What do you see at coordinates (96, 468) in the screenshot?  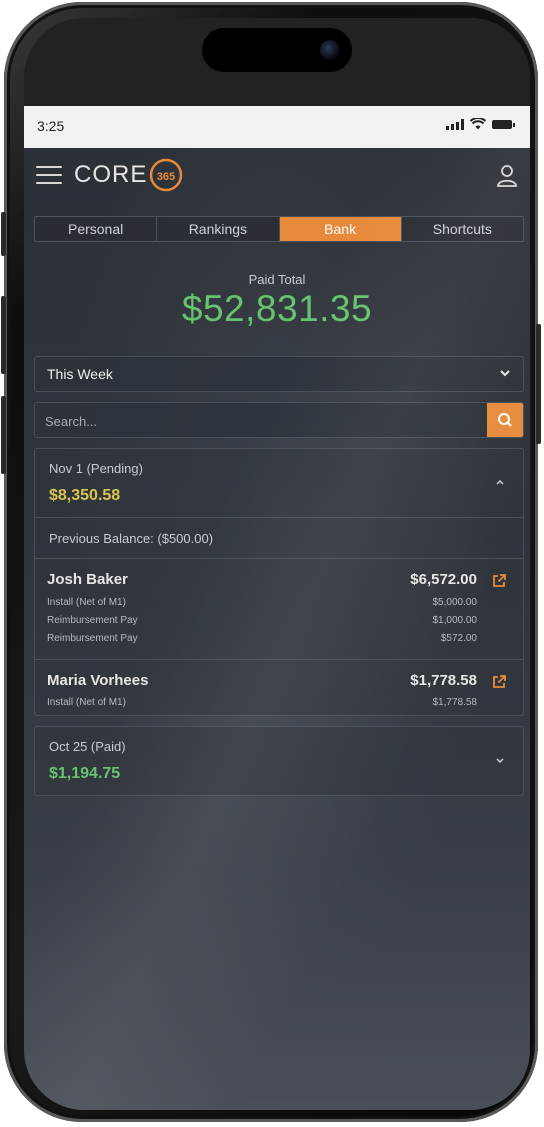 I see `payout-date: Nov 1 (Pending)` at bounding box center [96, 468].